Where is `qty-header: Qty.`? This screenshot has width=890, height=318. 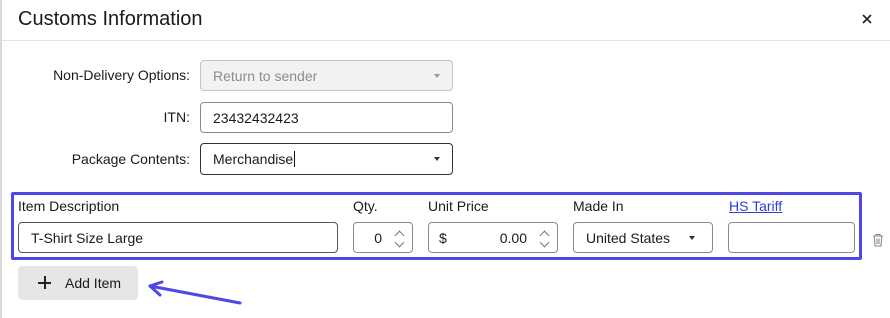 qty-header: Qty. is located at coordinates (365, 206).